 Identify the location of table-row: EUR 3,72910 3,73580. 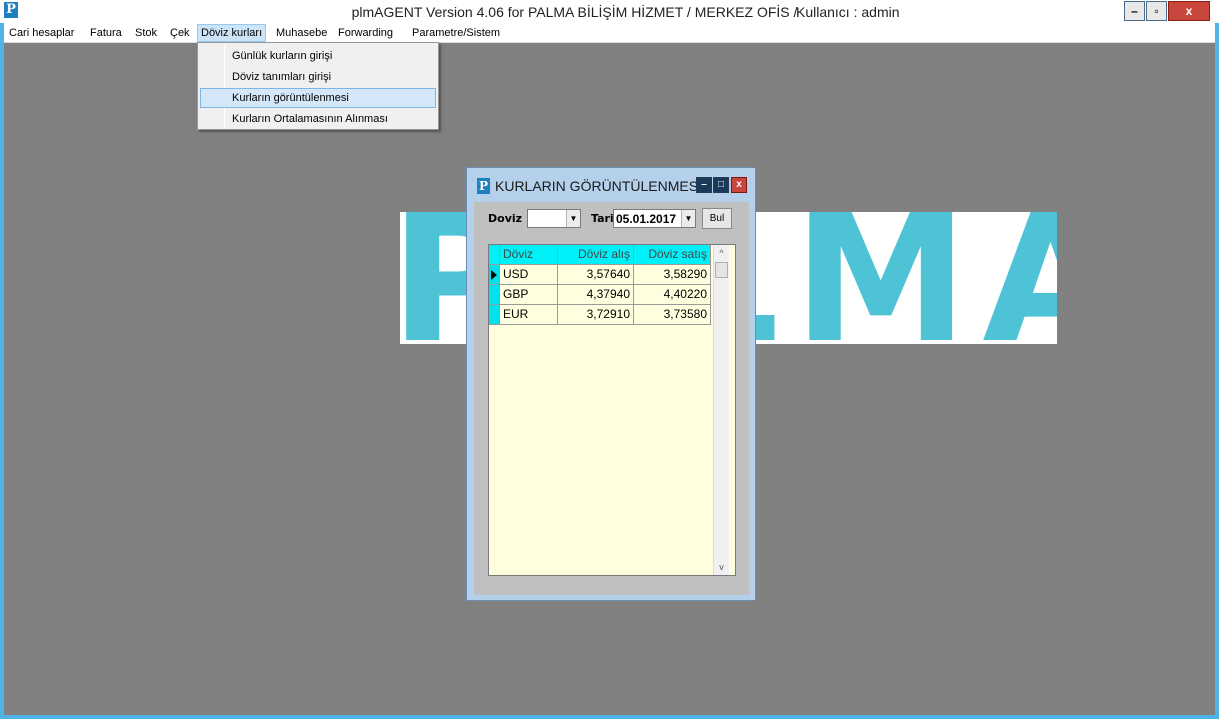
(600, 315).